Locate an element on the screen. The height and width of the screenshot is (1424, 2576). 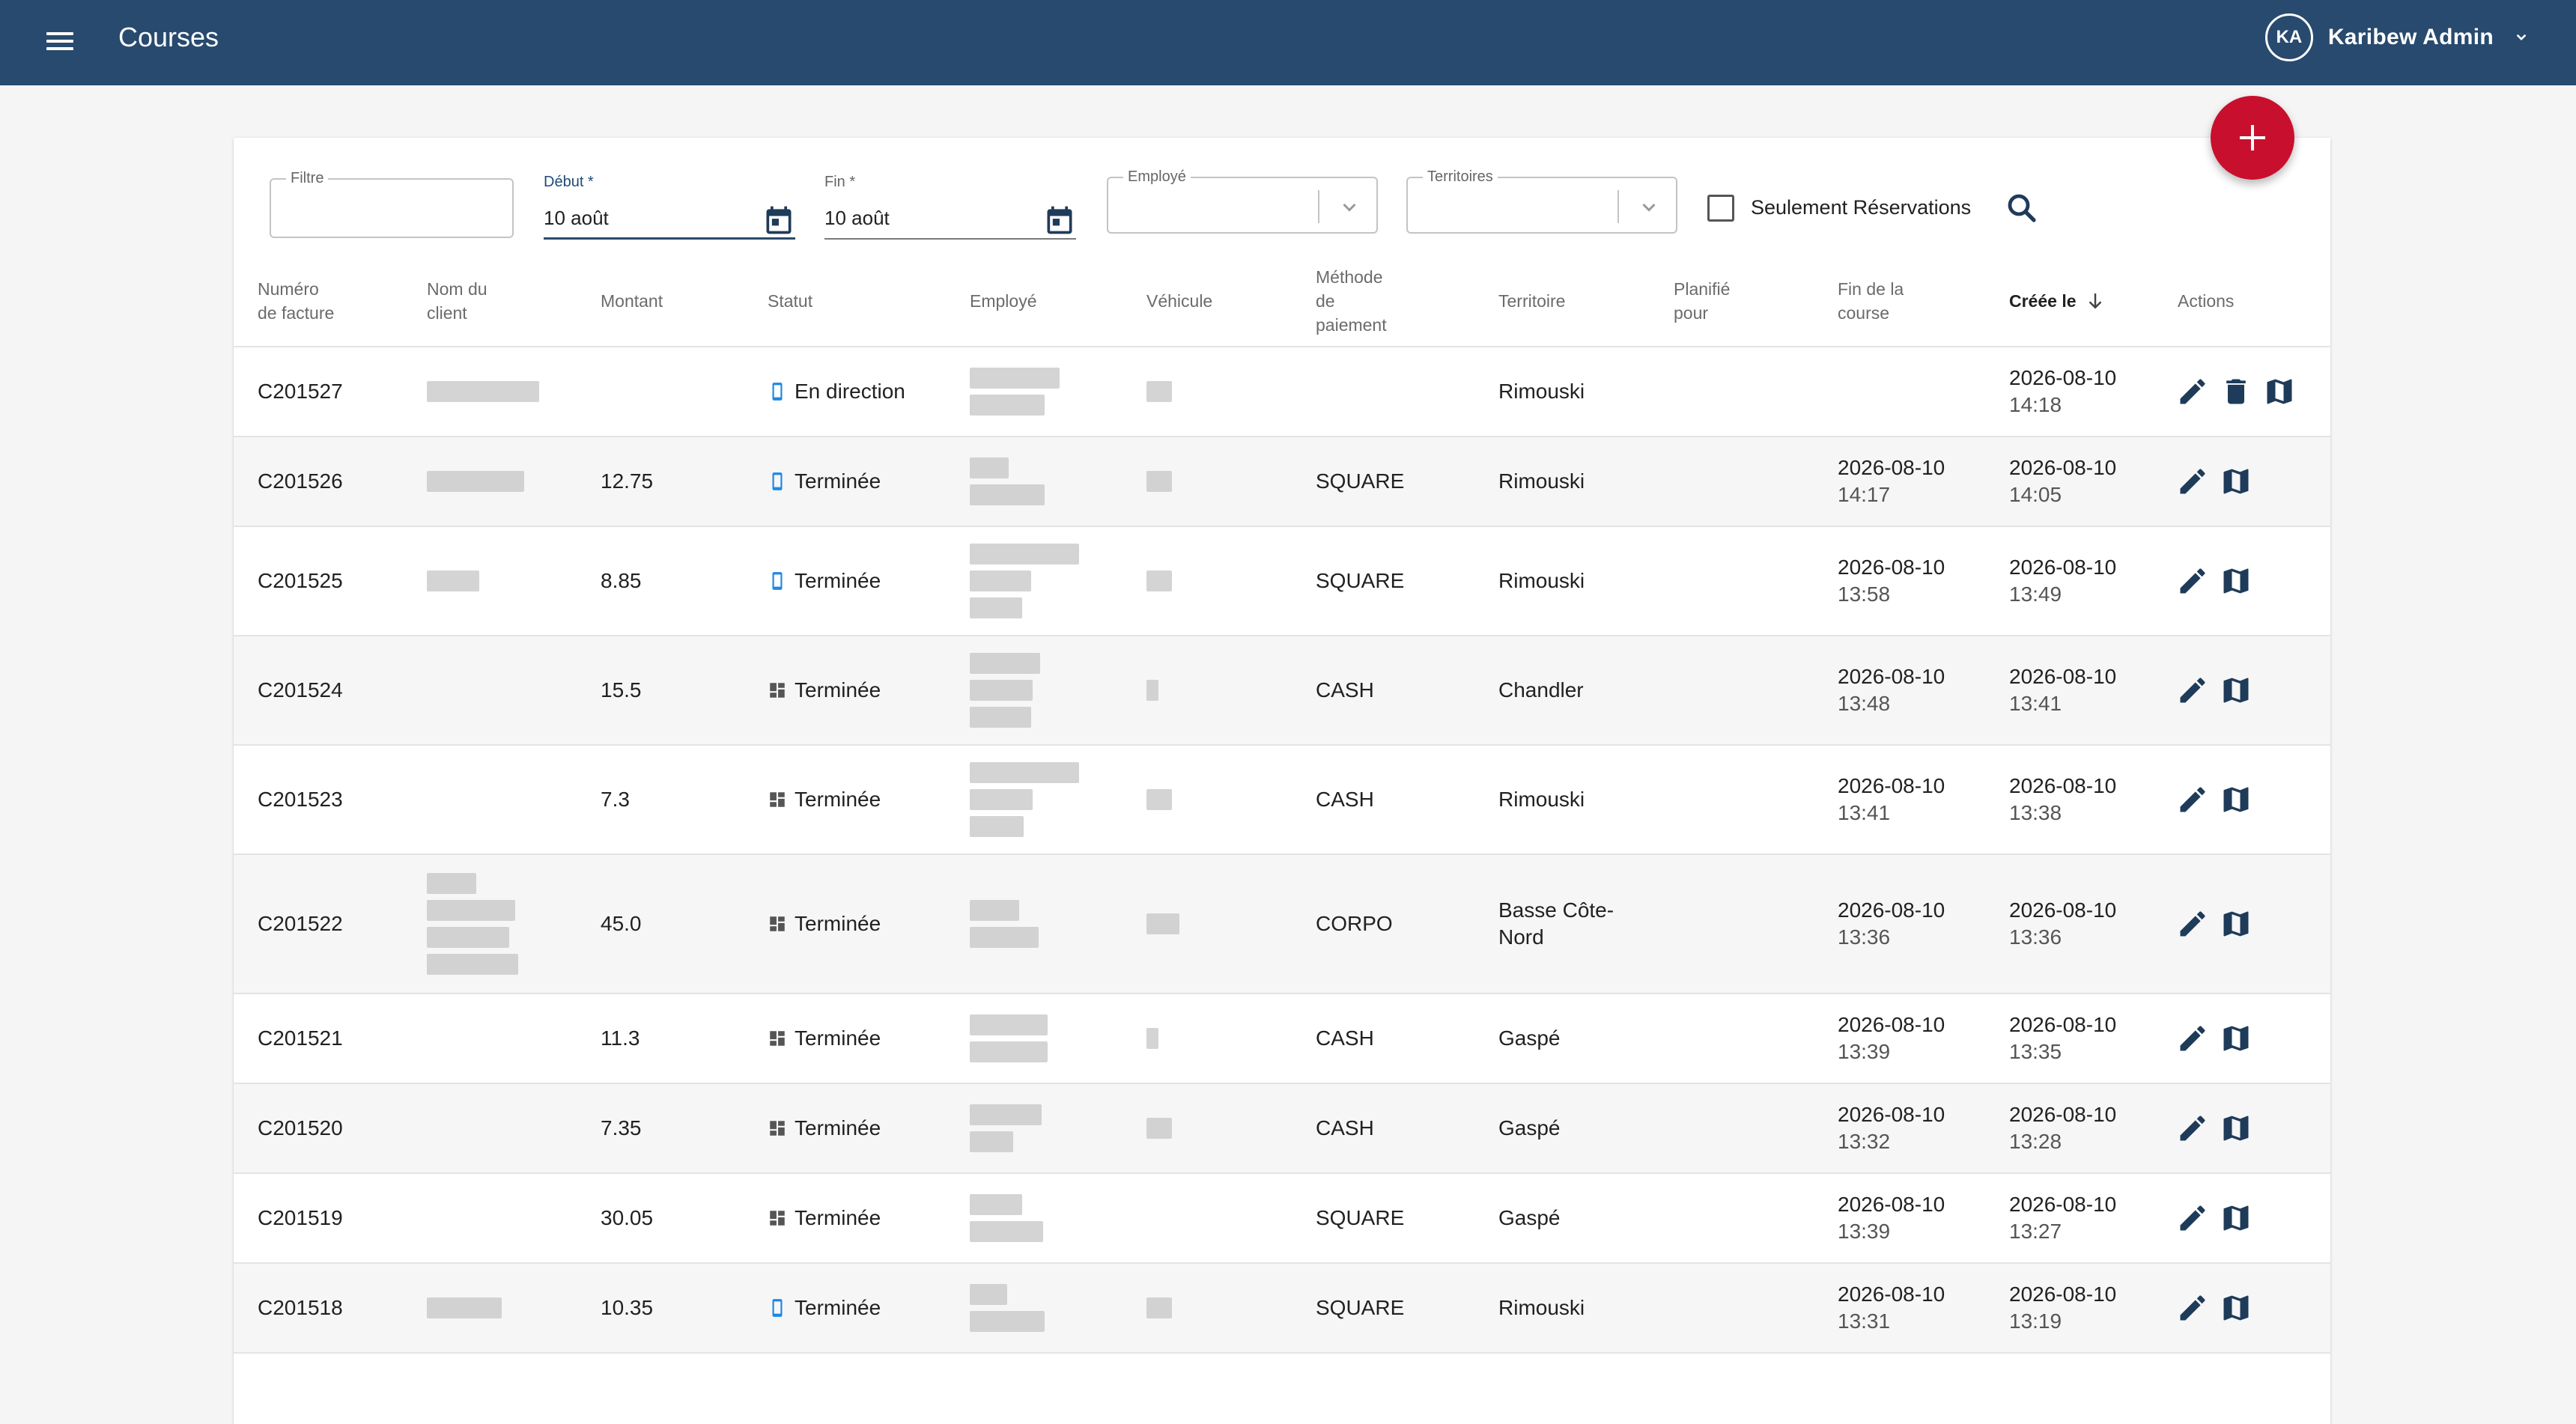
end-time: 13:39 is located at coordinates (1864, 1051).